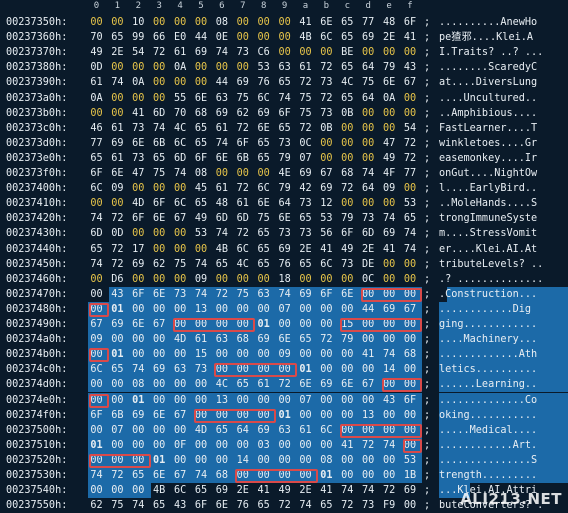 This screenshot has height=513, width=568. I want to click on hex-byte: 0D, so click(96, 67).